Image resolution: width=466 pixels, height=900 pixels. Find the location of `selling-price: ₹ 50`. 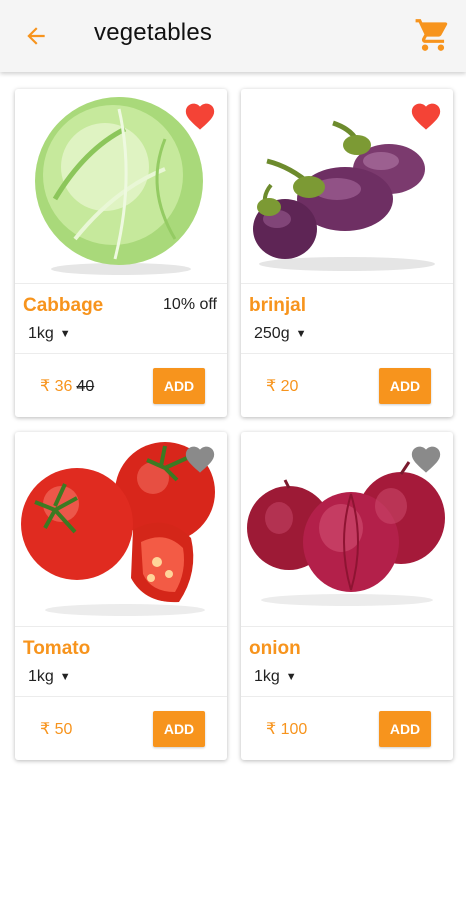

selling-price: ₹ 50 is located at coordinates (56, 729).